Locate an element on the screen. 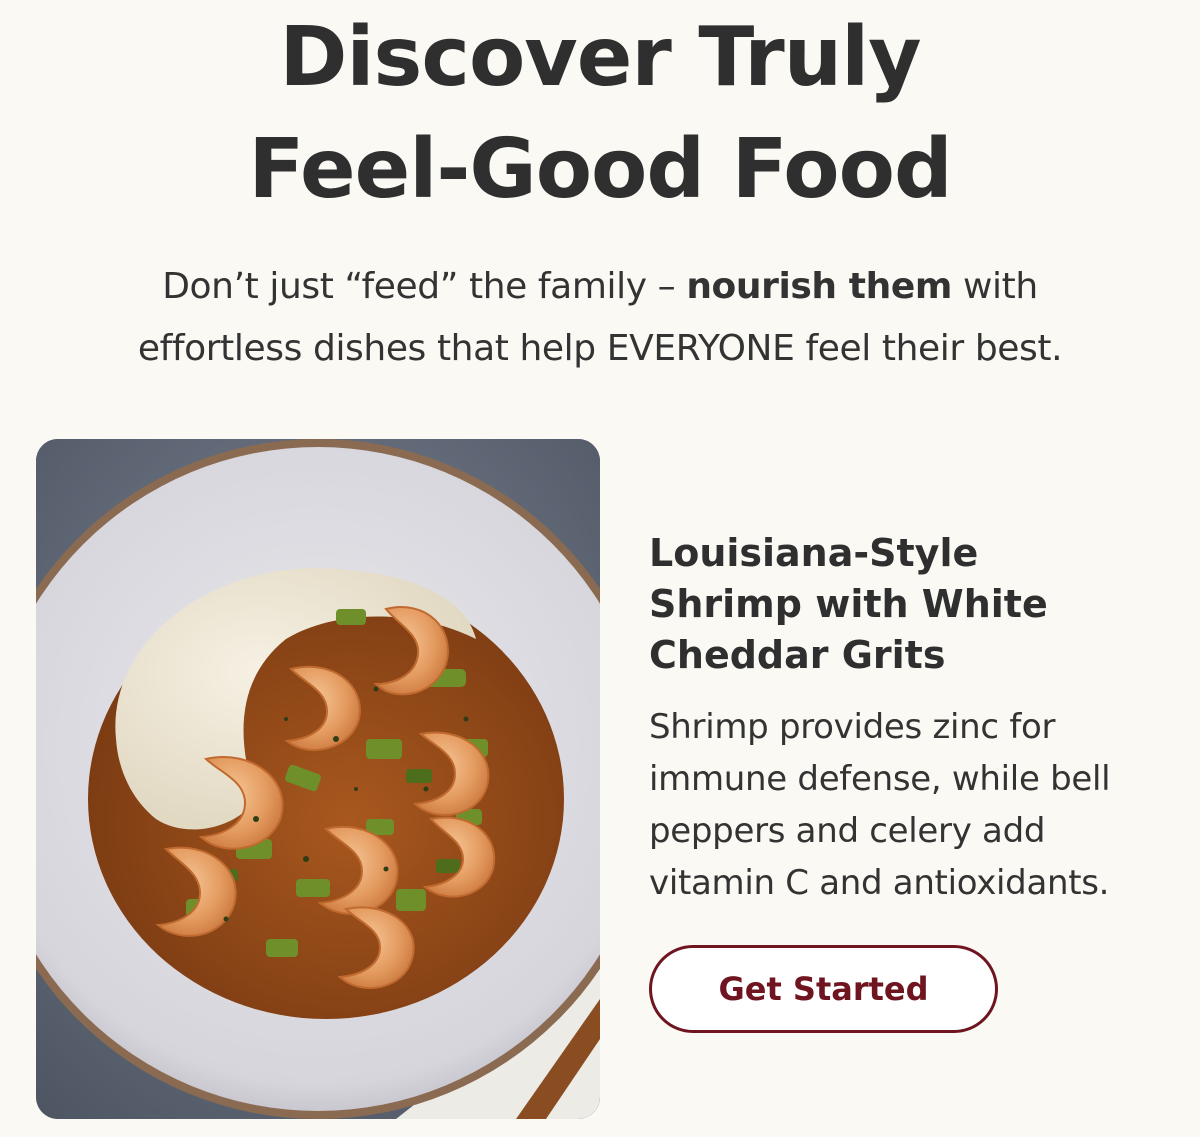 This screenshot has height=1137, width=1200. recipe-desc-line-4: vitamin C and antioxidants. is located at coordinates (879, 883).